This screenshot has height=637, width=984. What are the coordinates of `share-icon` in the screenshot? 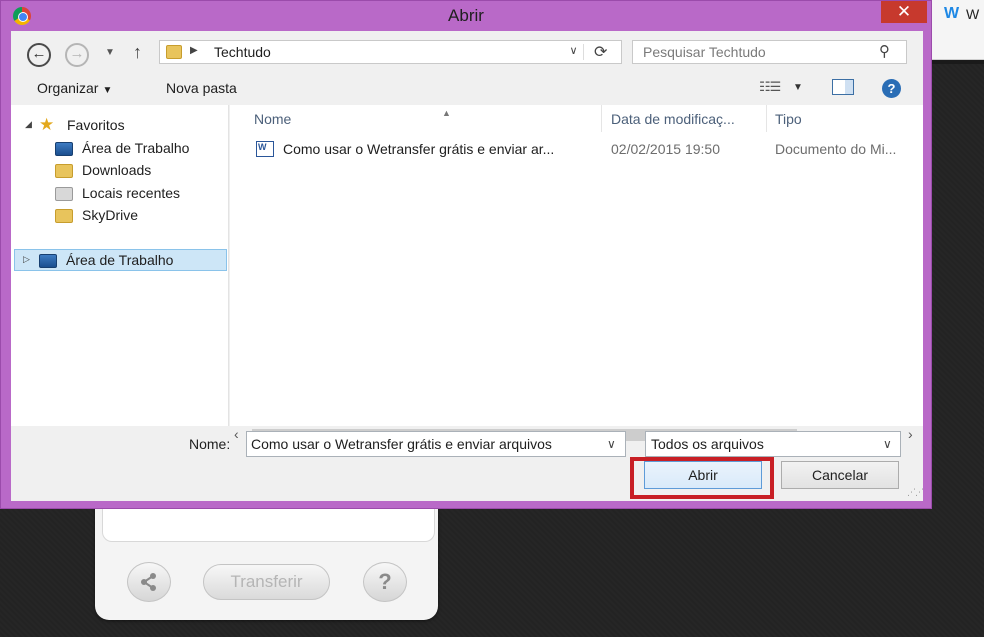 It's located at (148, 582).